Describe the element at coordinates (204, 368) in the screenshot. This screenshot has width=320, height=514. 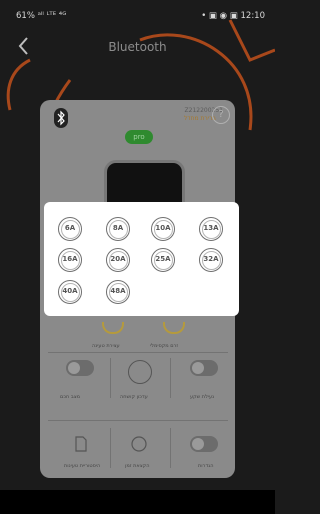
I see `toggle-right` at that location.